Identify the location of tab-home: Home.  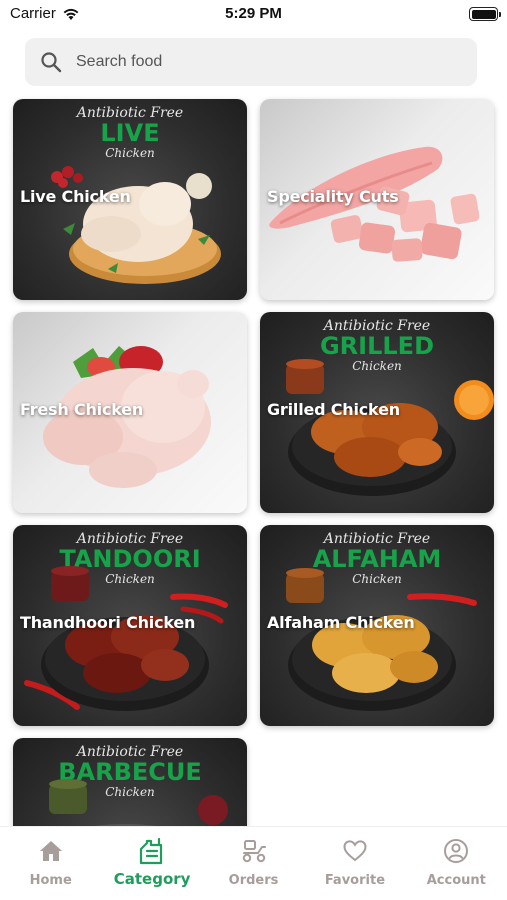
(50, 863).